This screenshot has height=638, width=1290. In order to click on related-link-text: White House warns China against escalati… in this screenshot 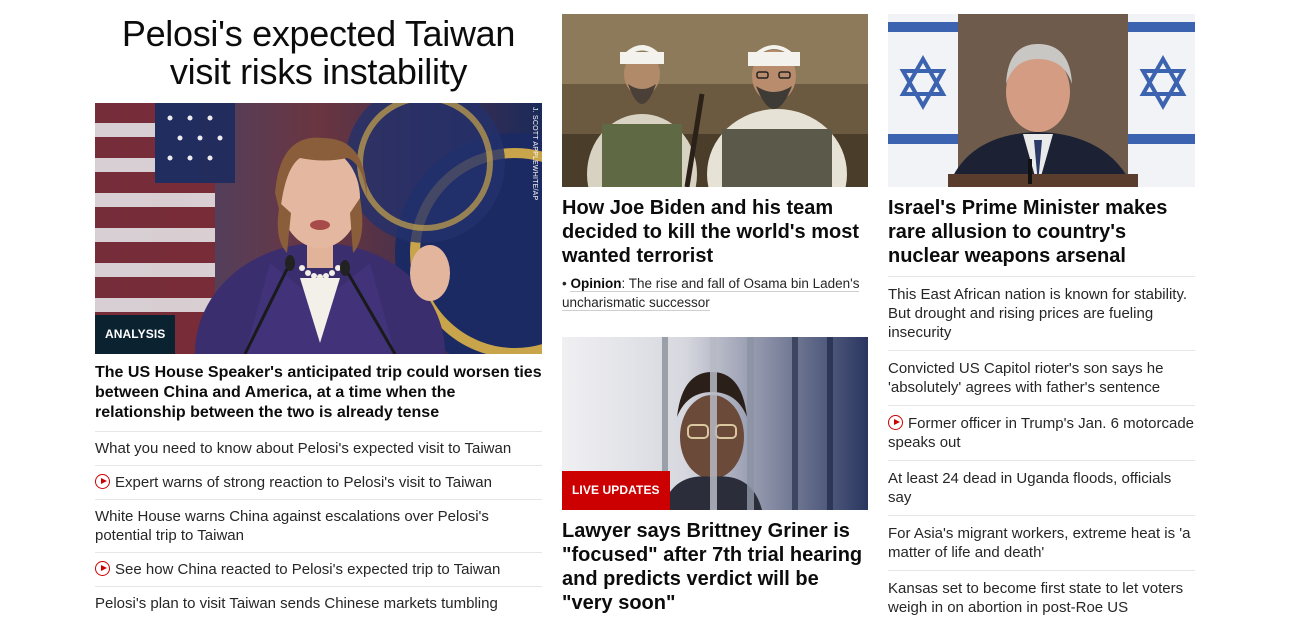, I will do `click(292, 526)`.